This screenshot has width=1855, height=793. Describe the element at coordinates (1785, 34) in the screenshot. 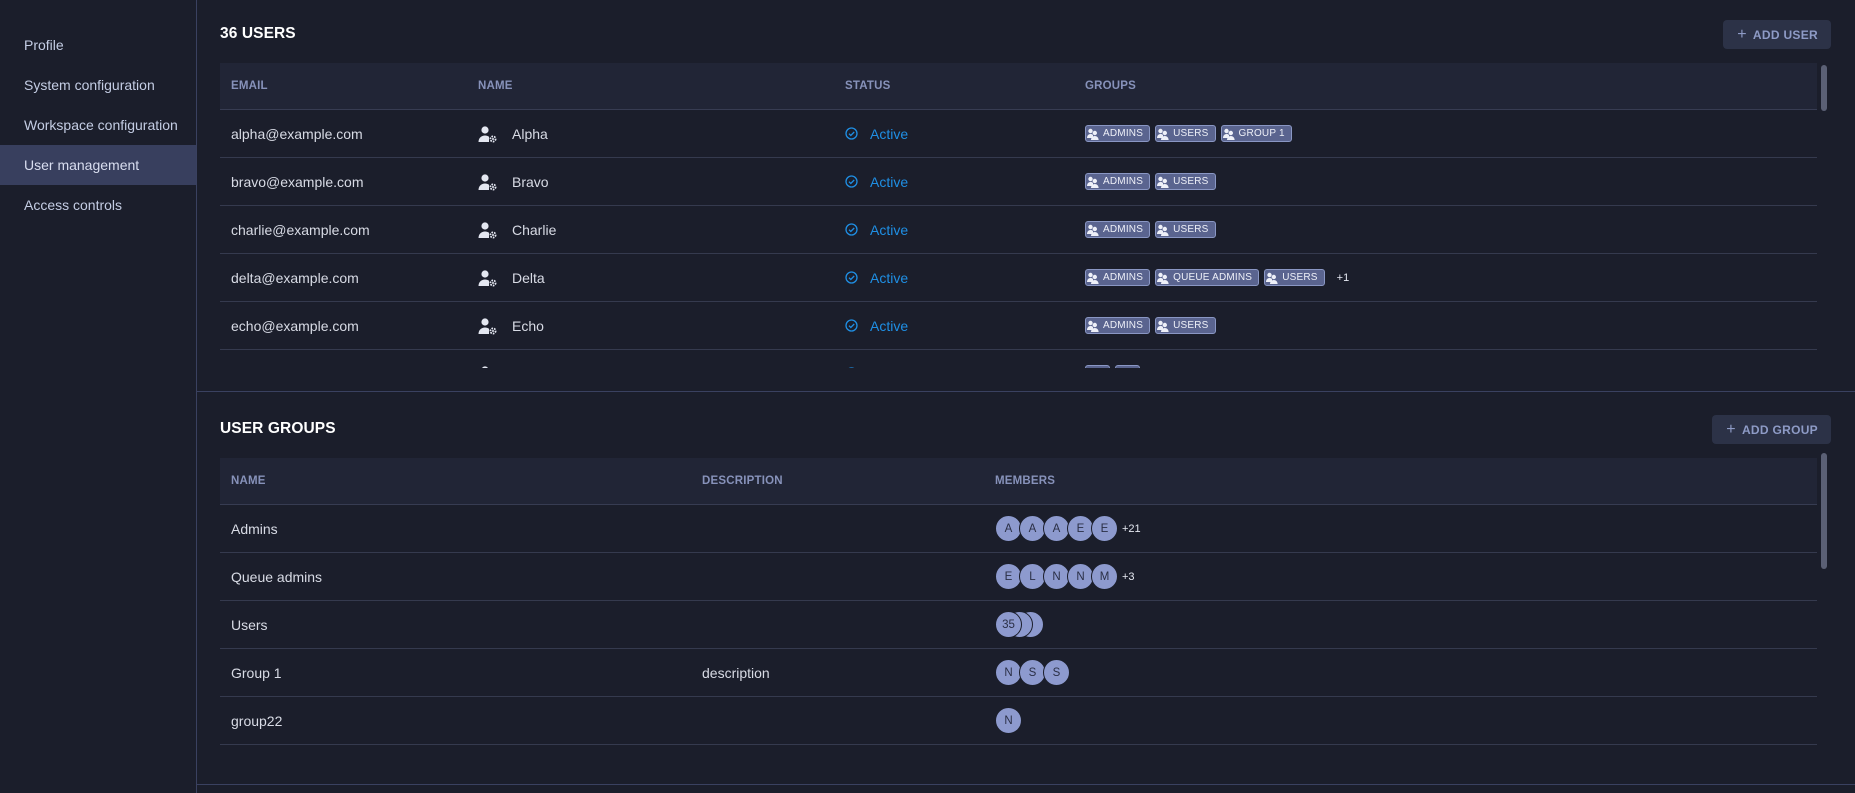

I see `add-user-label: ADD USER` at that location.